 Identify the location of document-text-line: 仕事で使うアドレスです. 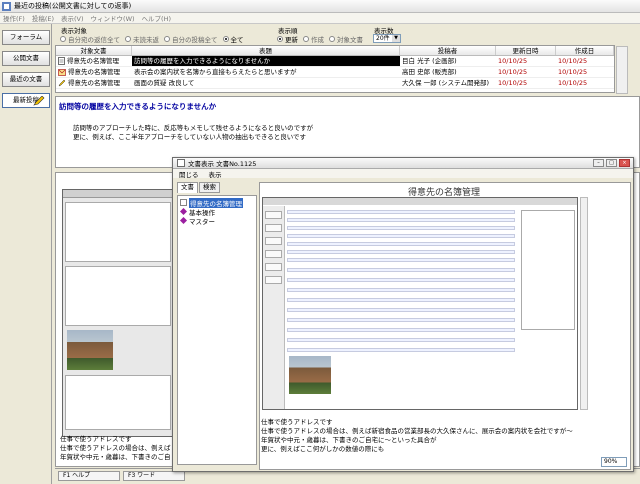
(297, 422).